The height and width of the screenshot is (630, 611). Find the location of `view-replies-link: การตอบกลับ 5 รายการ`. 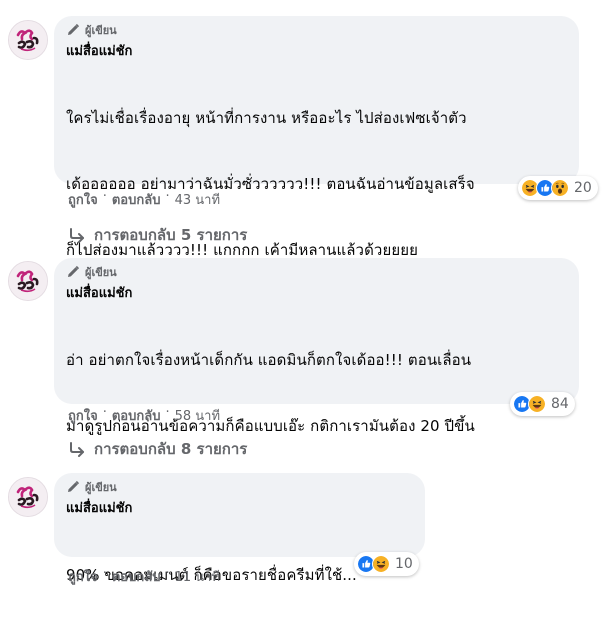

view-replies-link: การตอบกลับ 5 รายการ is located at coordinates (157, 235).